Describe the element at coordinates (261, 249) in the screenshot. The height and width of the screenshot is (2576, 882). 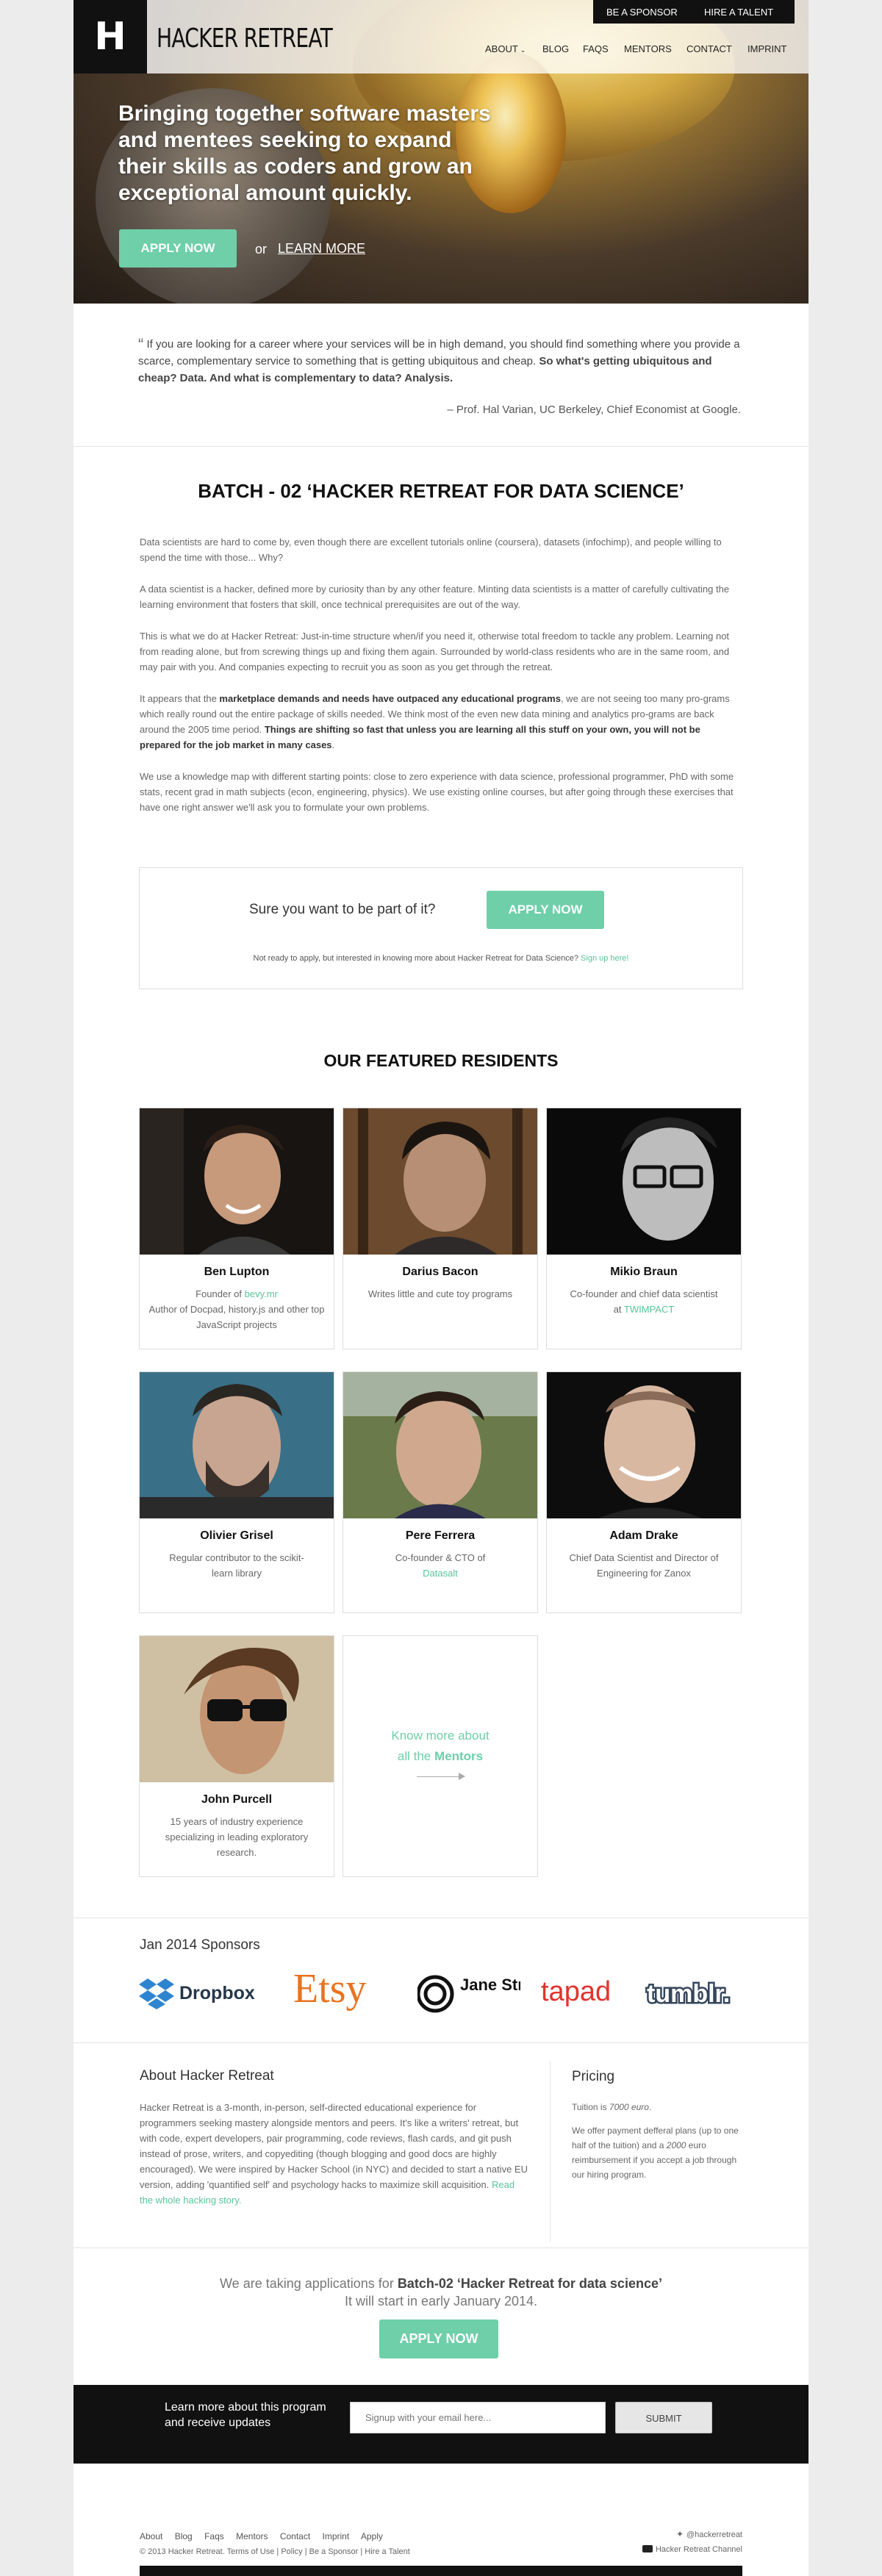
I see `hero-or-text: or` at that location.